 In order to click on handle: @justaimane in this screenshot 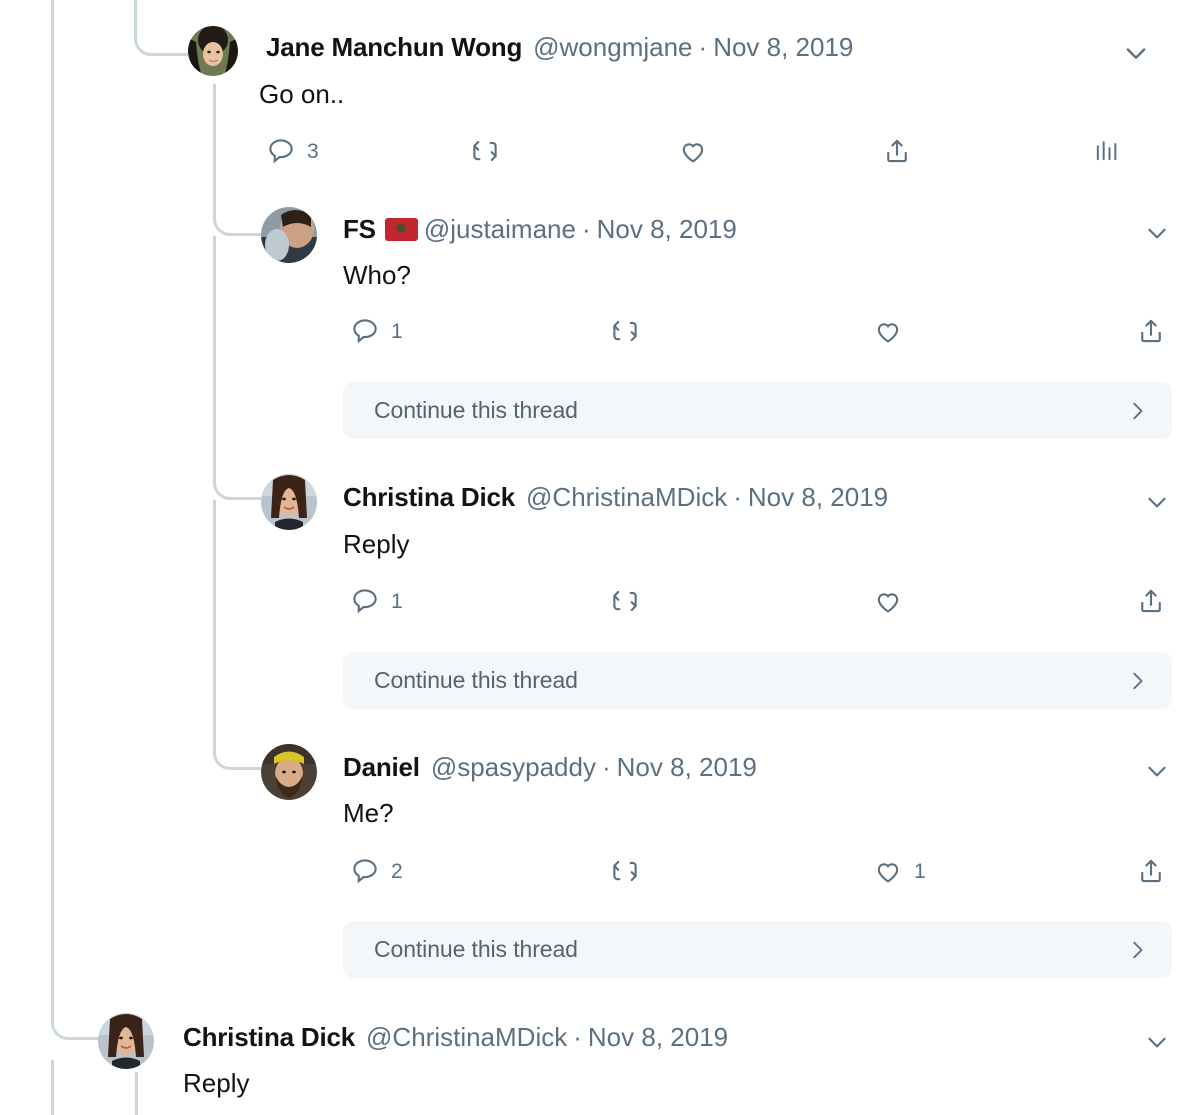, I will do `click(500, 229)`.